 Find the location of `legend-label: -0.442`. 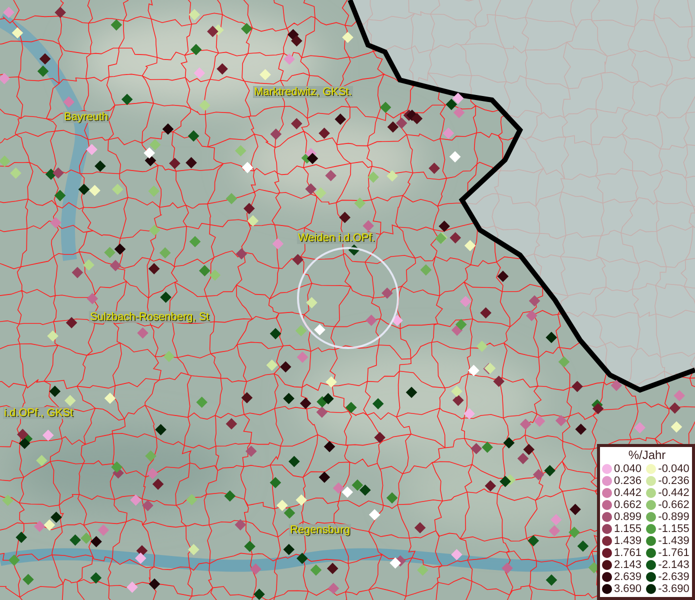

legend-label: -0.442 is located at coordinates (674, 493).